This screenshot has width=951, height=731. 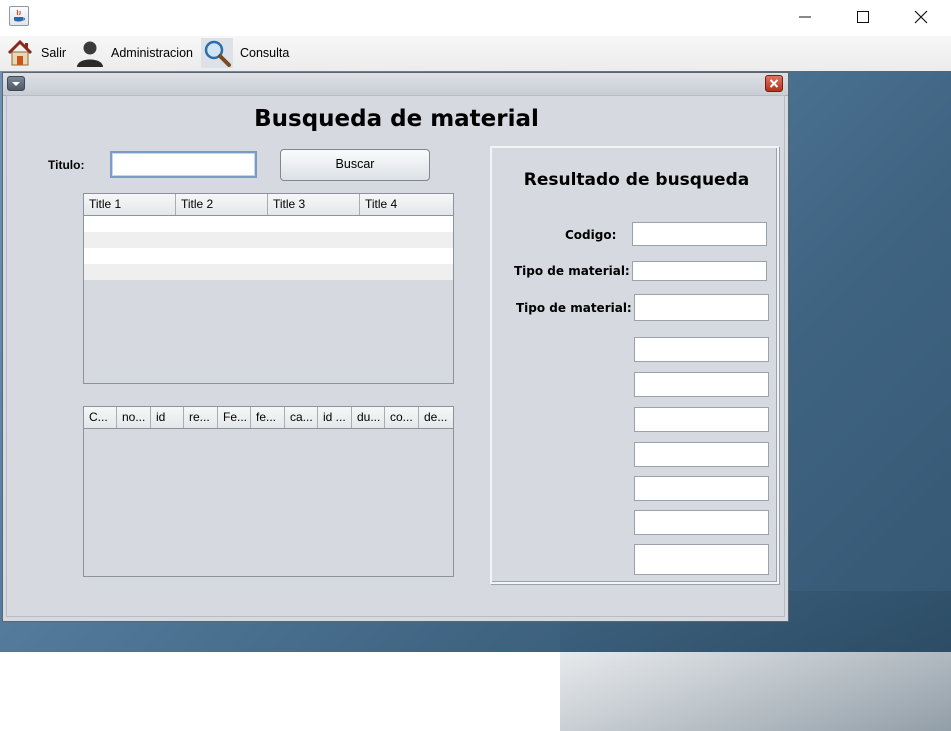 I want to click on codigo-label: Codigo:, so click(x=591, y=235).